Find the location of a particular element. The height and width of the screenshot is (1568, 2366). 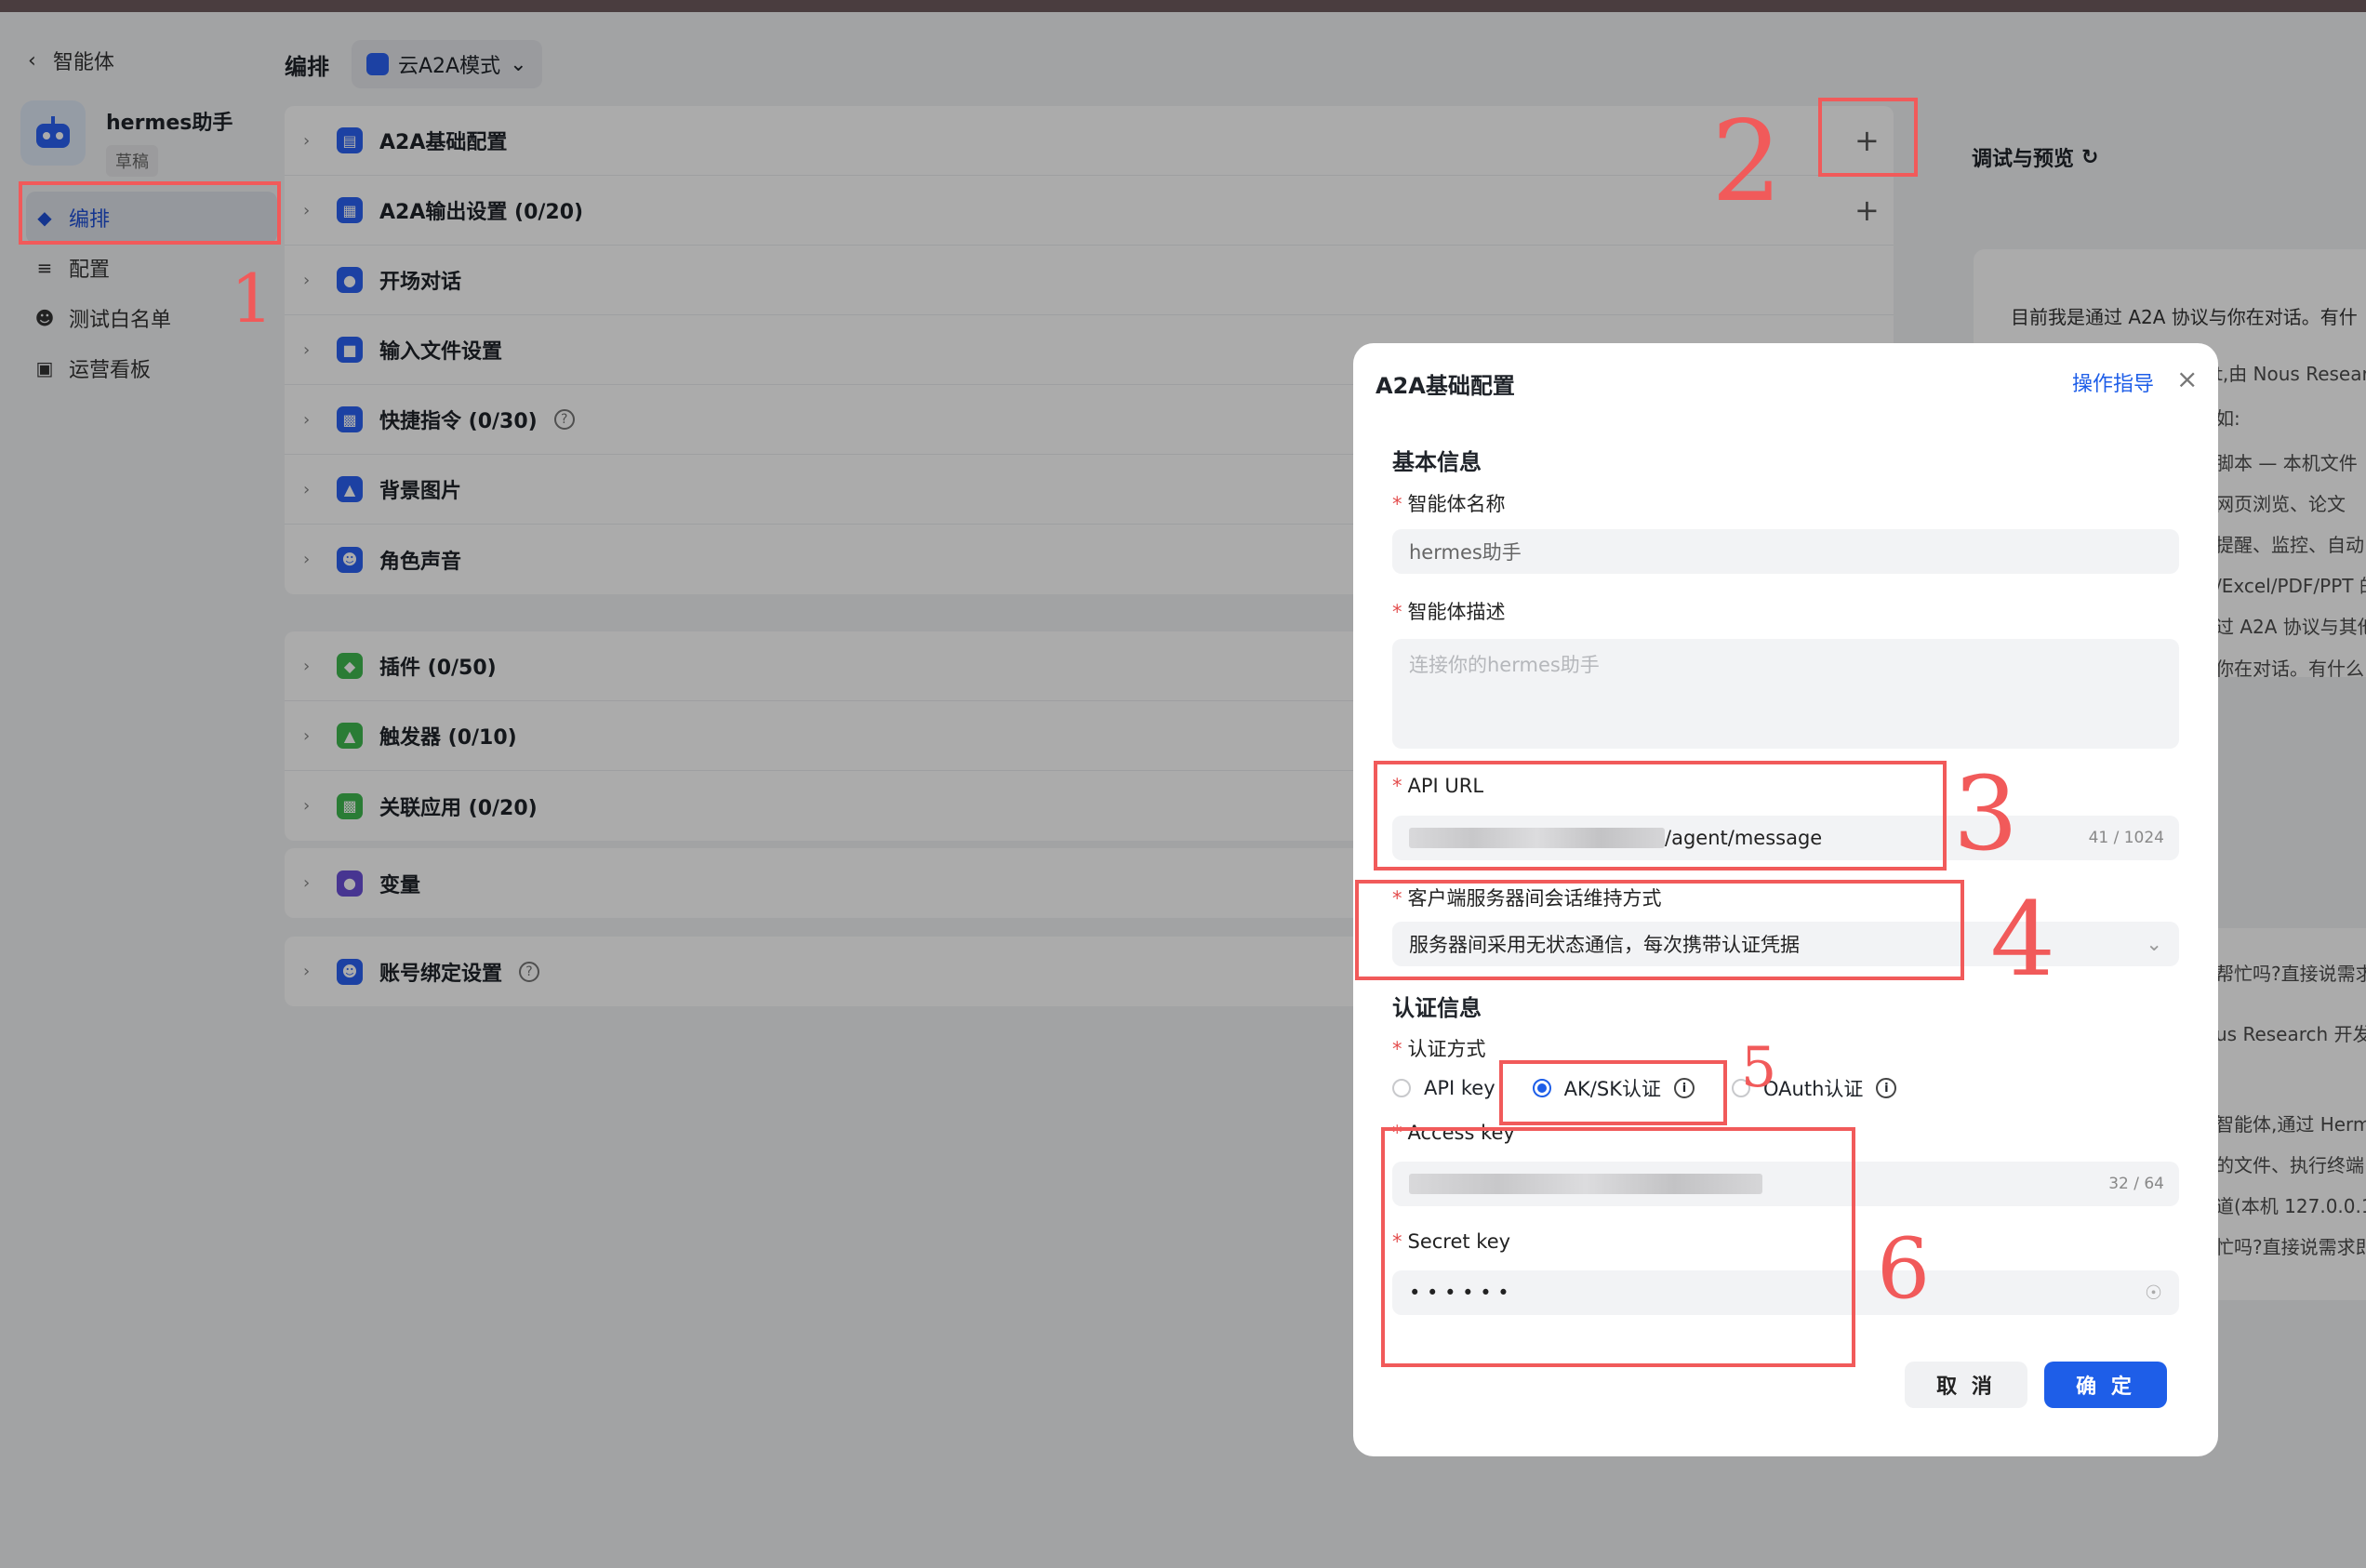

preview-line: 道(本机 127.0.0.1 is located at coordinates (2291, 1206).